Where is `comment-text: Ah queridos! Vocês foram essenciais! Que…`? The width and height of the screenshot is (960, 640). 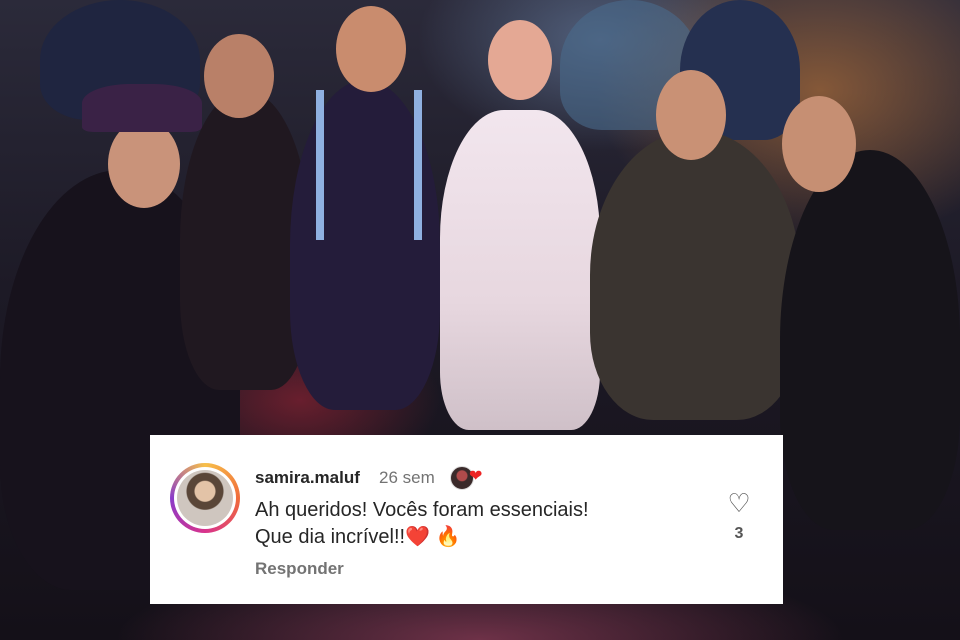 comment-text: Ah queridos! Vocês foram essenciais! Que… is located at coordinates (480, 524).